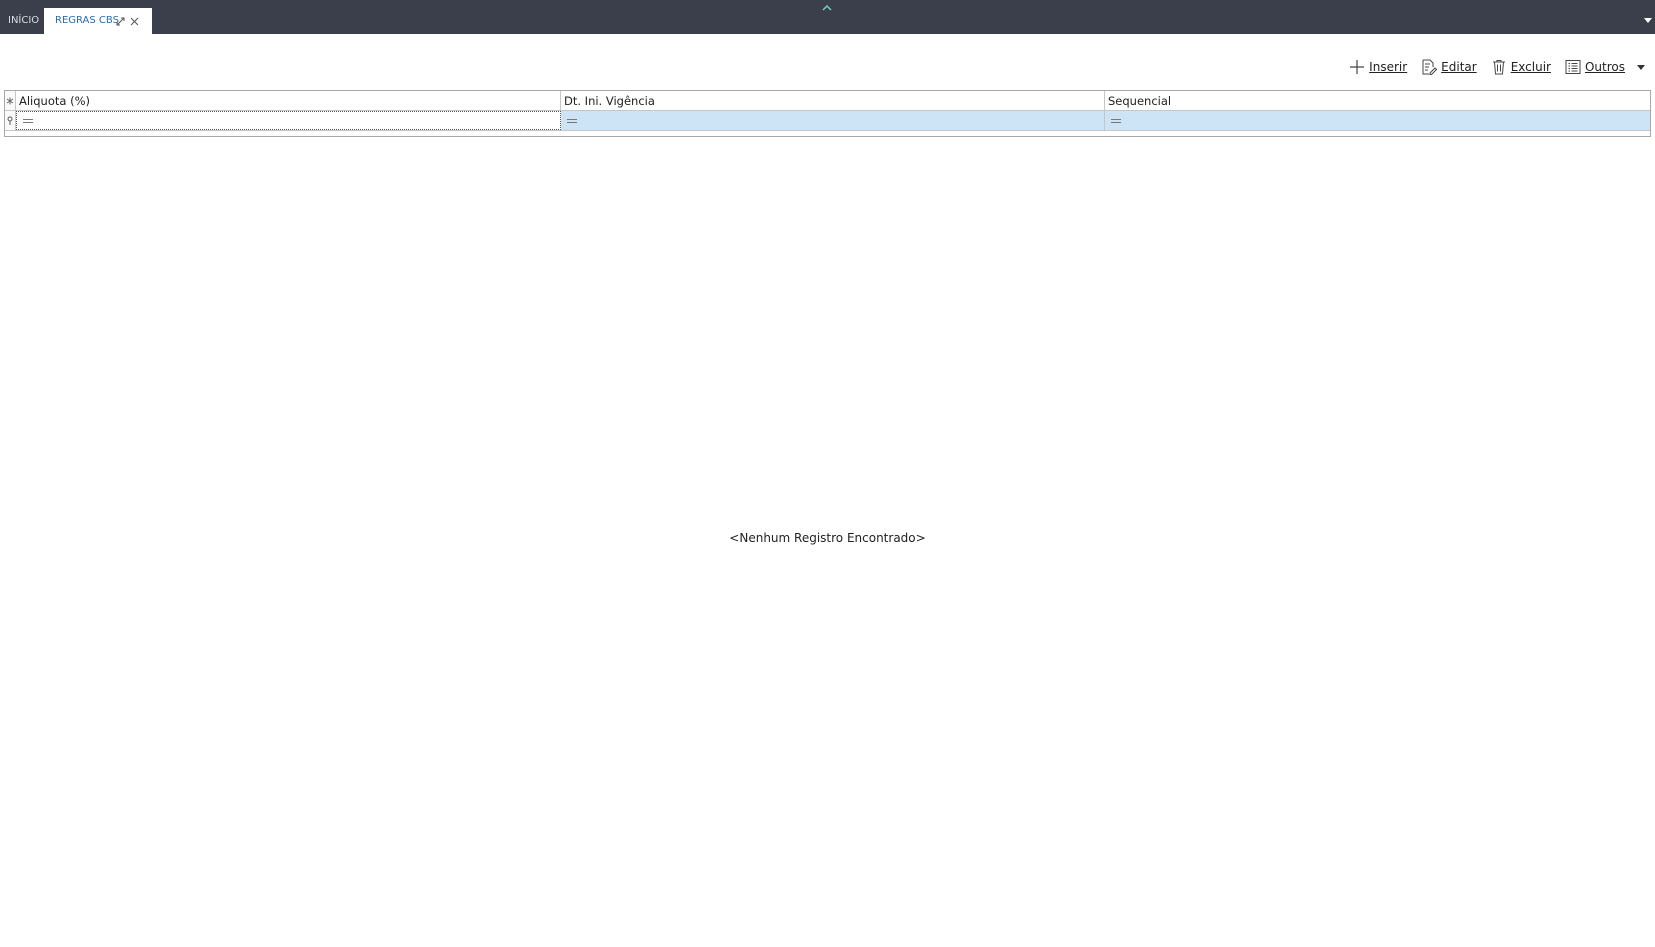 Image resolution: width=1655 pixels, height=947 pixels. I want to click on column-header-sequencial: Sequencial, so click(1377, 100).